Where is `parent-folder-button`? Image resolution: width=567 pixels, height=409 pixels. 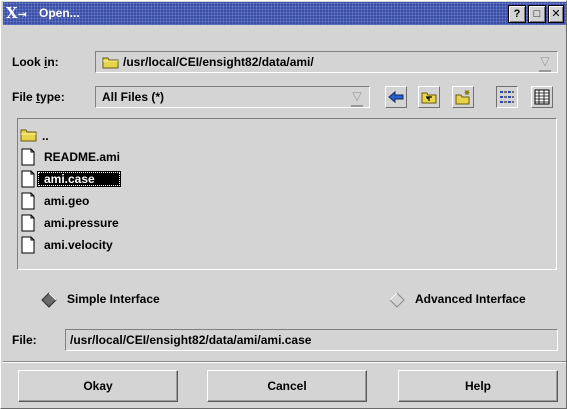 parent-folder-button is located at coordinates (429, 97).